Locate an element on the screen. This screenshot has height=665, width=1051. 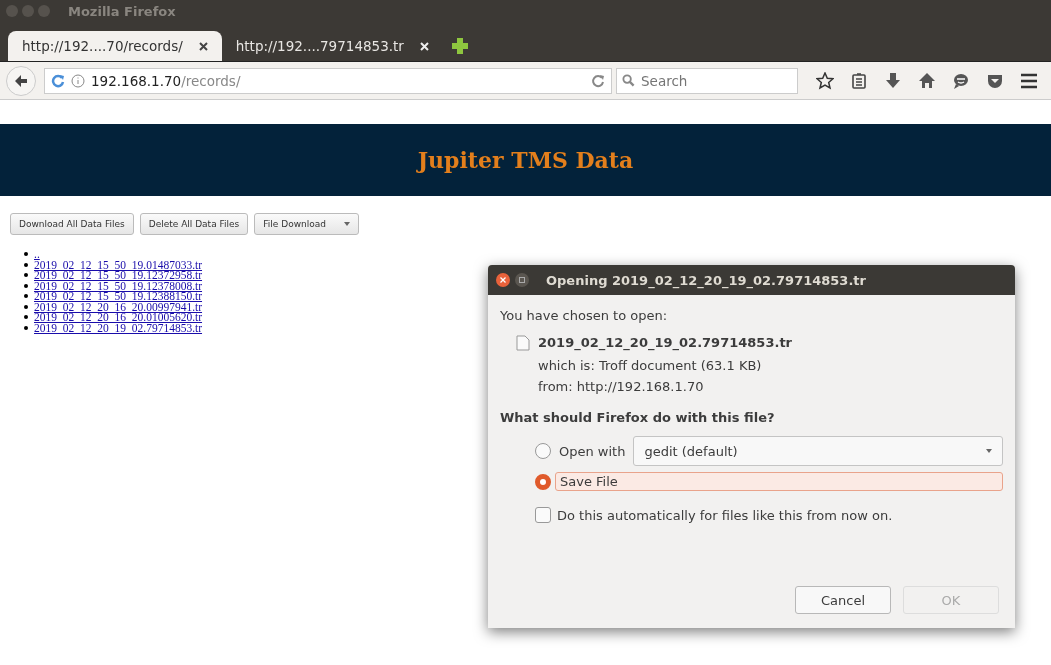
file-name: 2019_02_12_20_19_02.79714853.tr is located at coordinates (665, 343).